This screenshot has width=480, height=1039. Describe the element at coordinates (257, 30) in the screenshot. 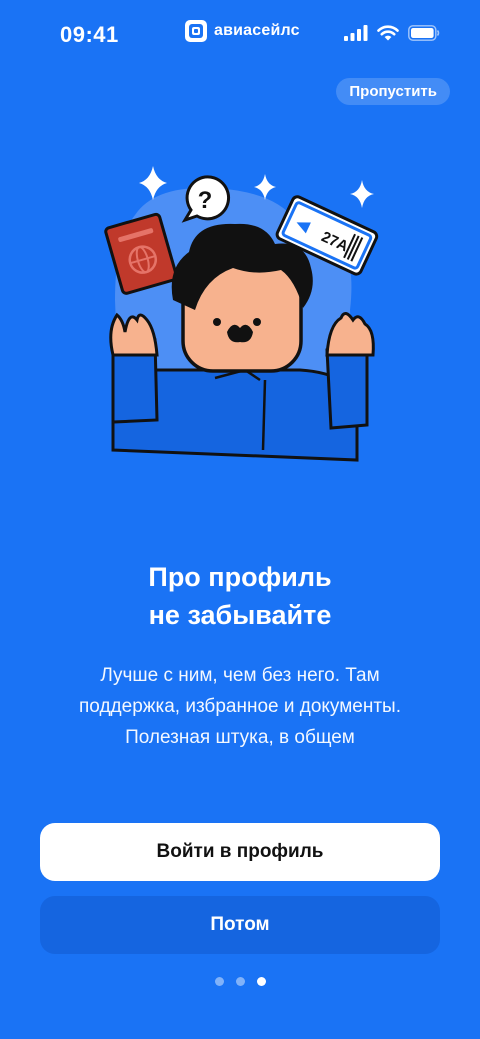

I see `brand-name: авиасейлс` at that location.